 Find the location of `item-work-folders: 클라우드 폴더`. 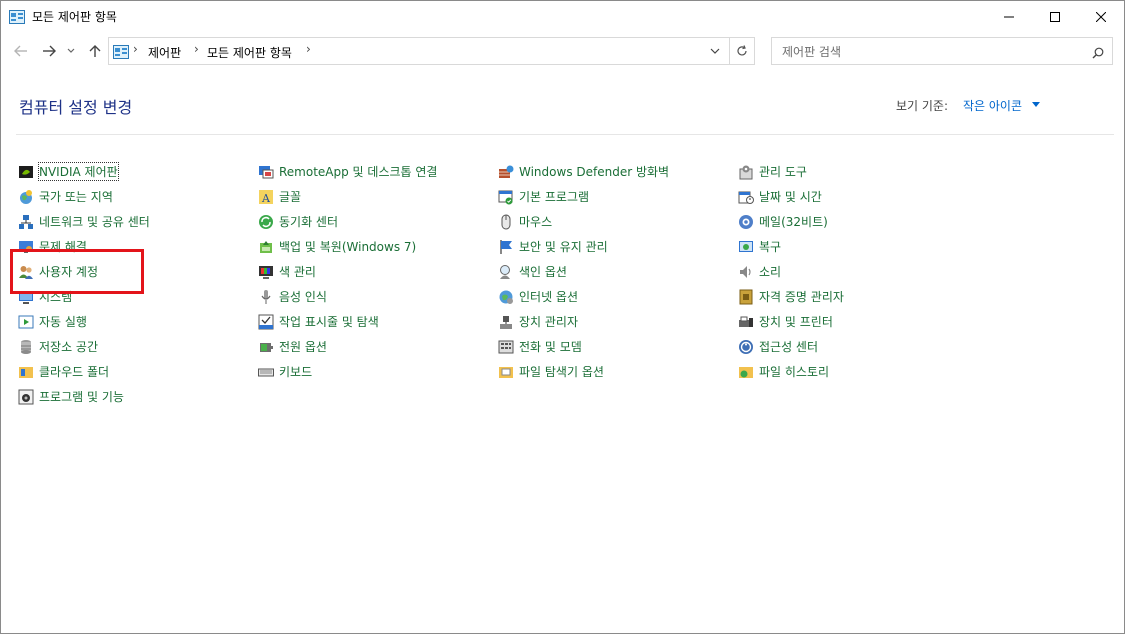

item-work-folders: 클라우드 폴더 is located at coordinates (84, 371).